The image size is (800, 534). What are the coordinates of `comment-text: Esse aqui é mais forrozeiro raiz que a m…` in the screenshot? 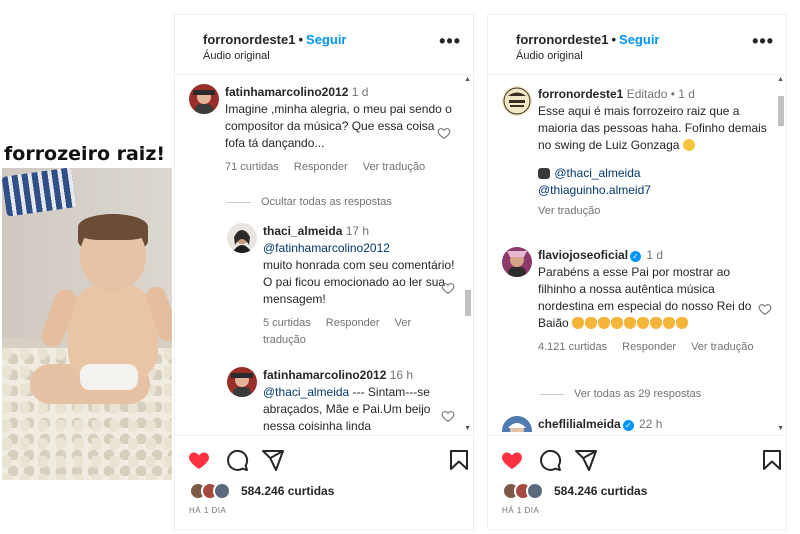 It's located at (652, 128).